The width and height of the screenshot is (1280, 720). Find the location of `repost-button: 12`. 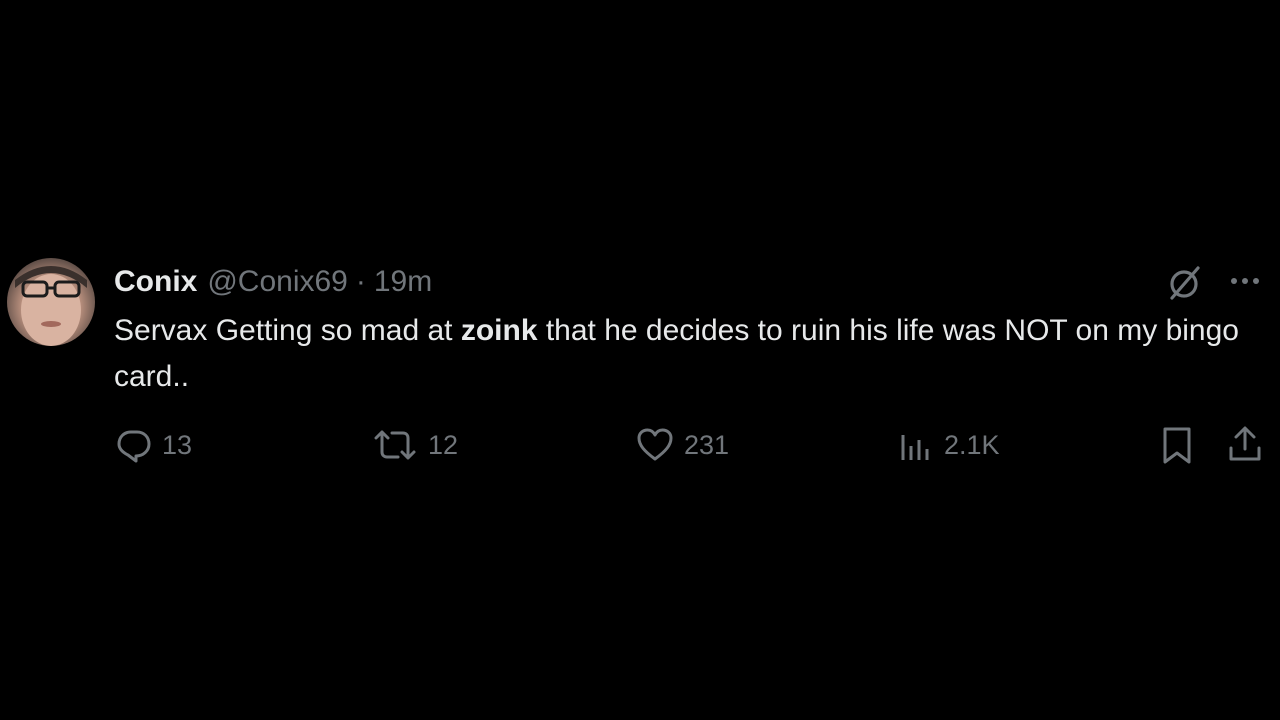

repost-button: 12 is located at coordinates (415, 445).